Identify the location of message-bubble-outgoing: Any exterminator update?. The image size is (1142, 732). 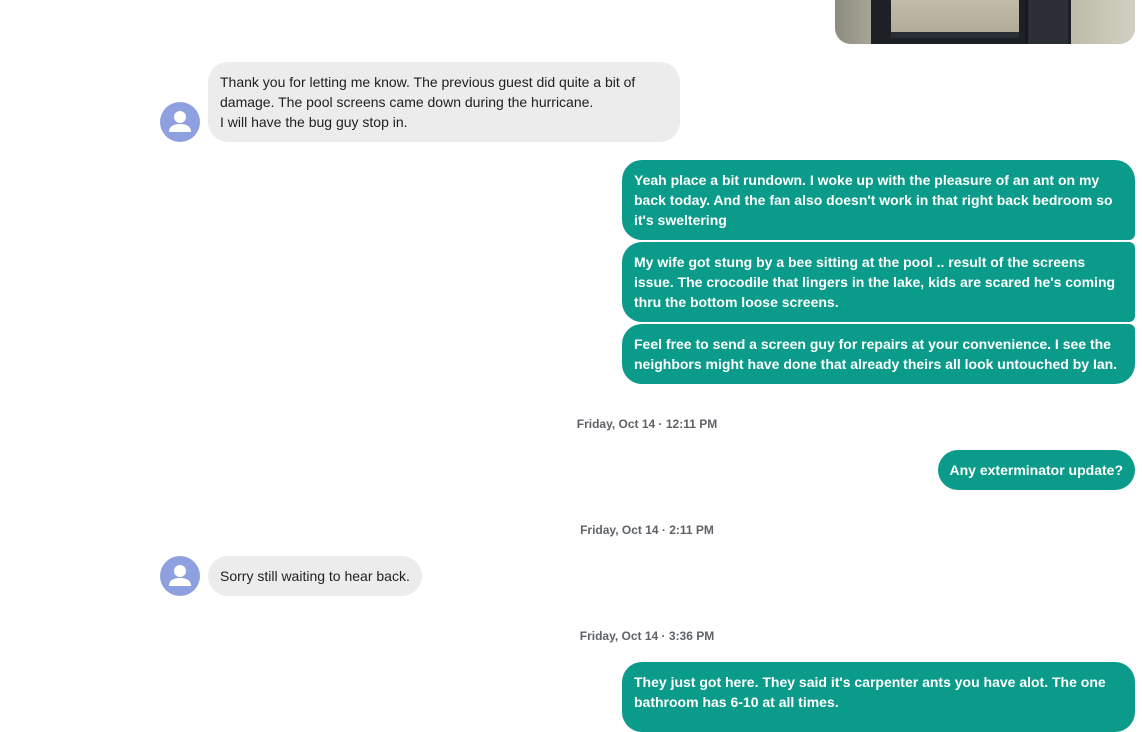
(1036, 470).